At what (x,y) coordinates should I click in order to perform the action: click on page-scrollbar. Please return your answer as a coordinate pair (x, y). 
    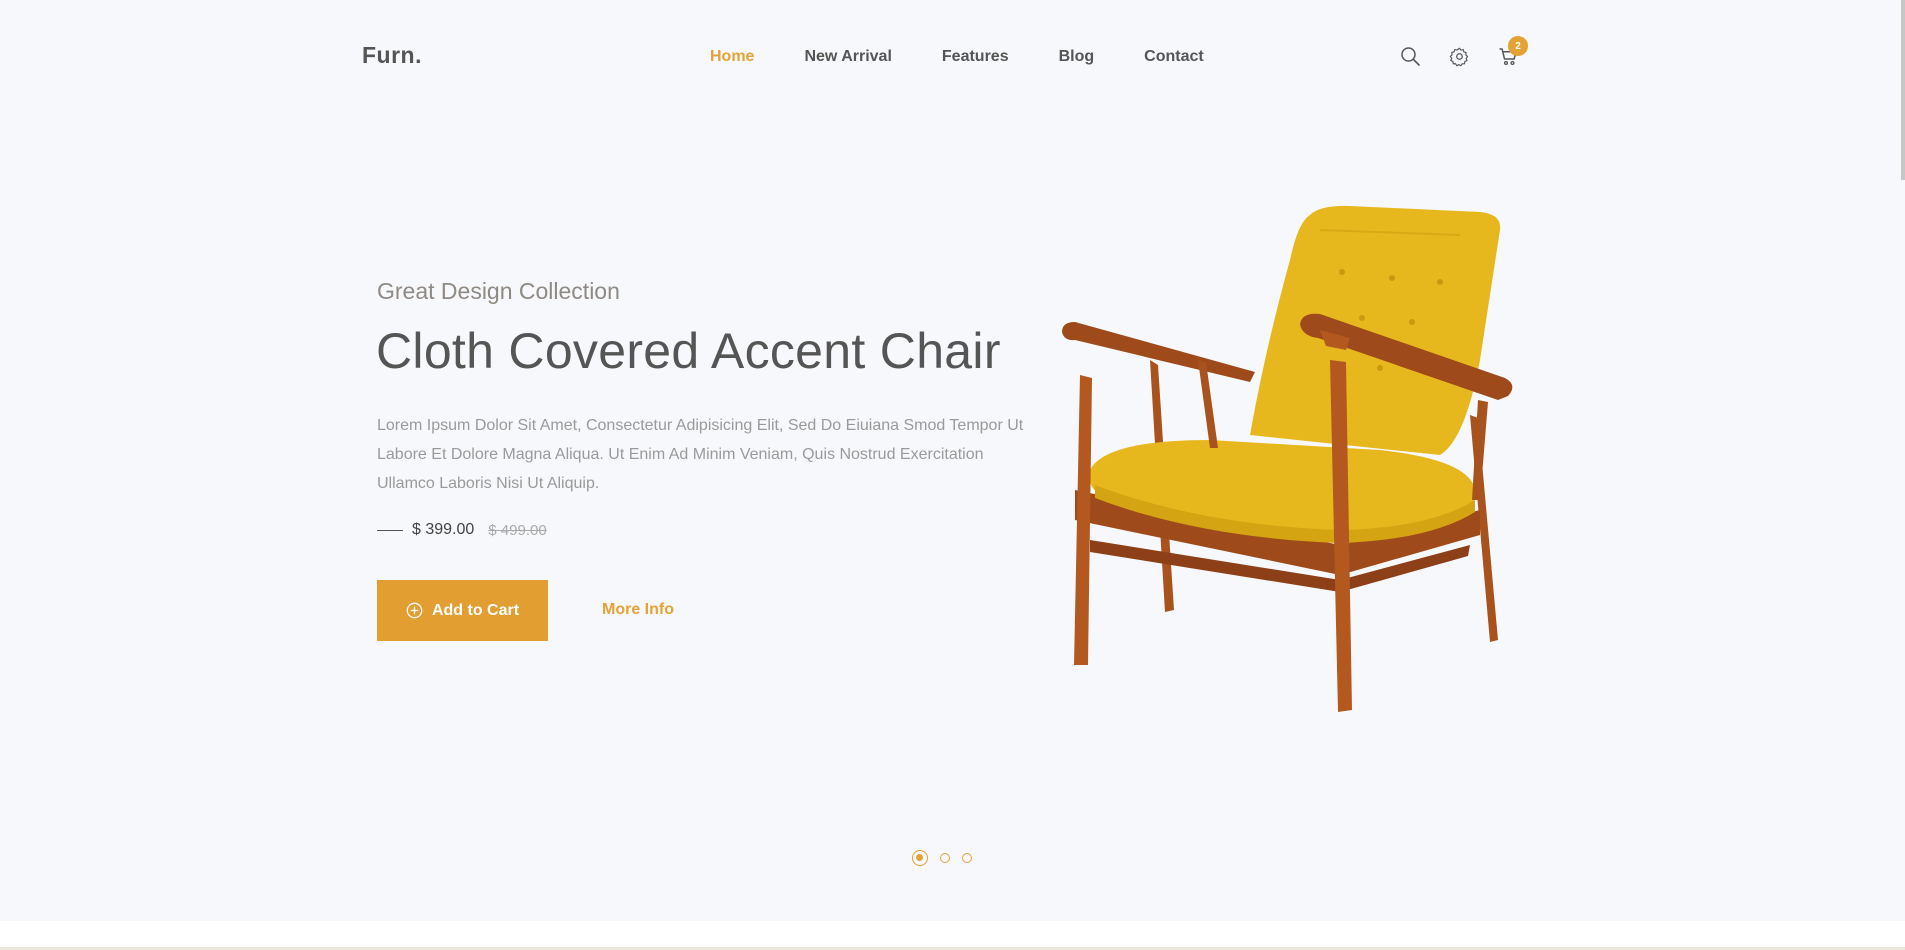
    Looking at the image, I should click on (1903, 90).